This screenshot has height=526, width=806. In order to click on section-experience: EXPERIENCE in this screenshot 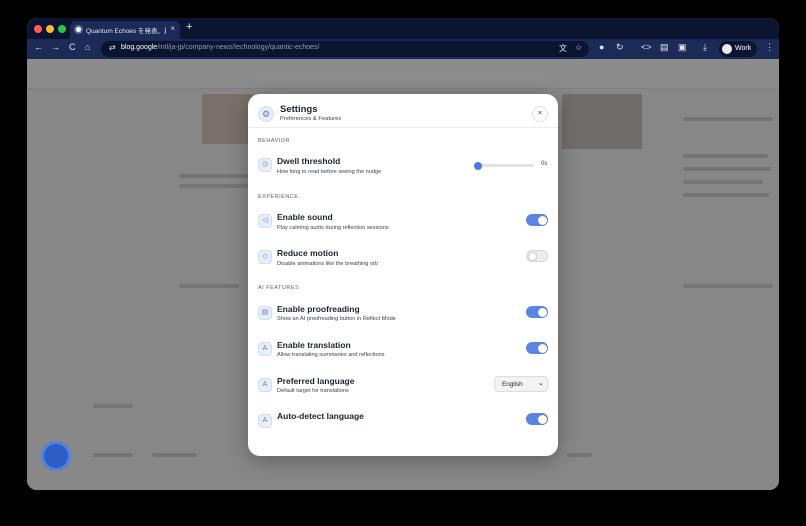, I will do `click(278, 197)`.